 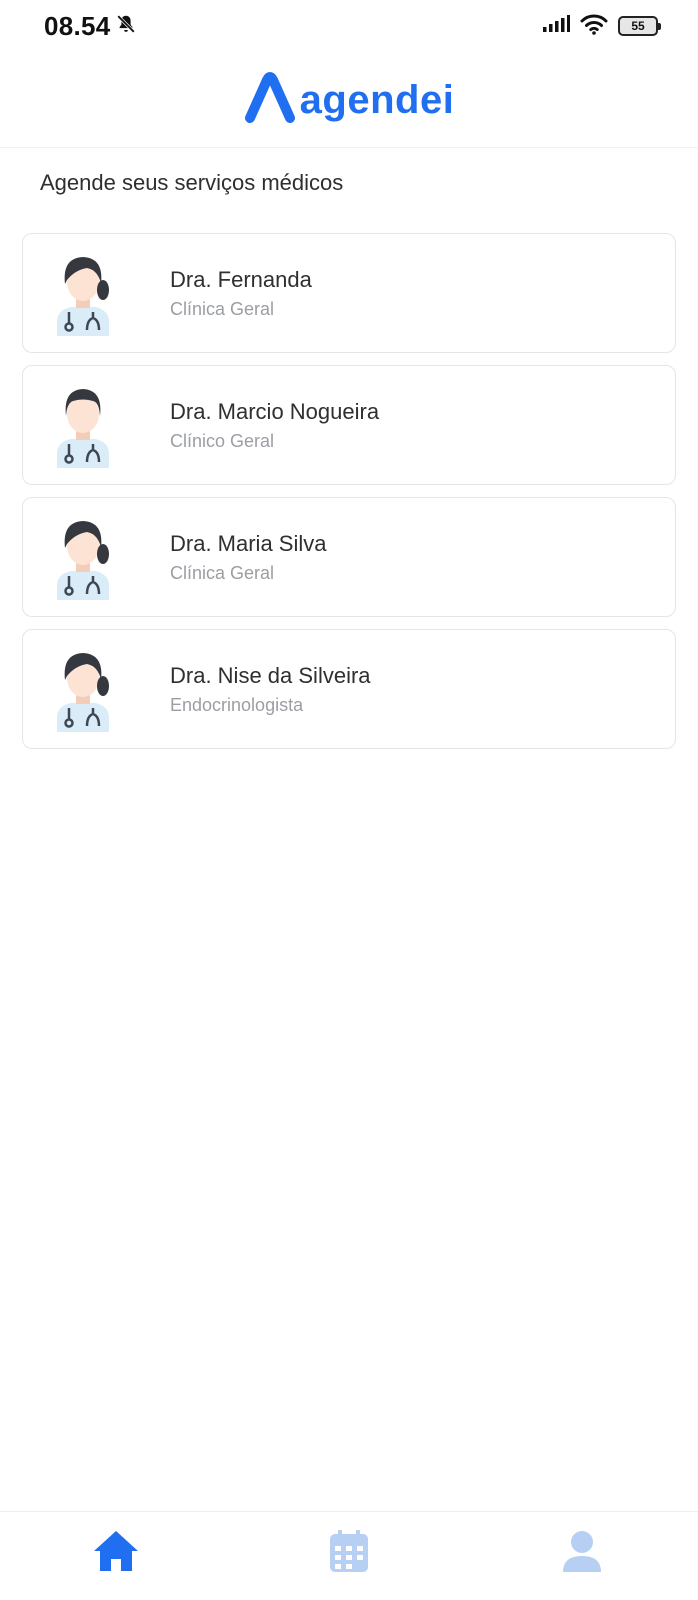 What do you see at coordinates (270, 689) in the screenshot?
I see `doctor-info: Dra. Nise da Silveira Endocrinologista` at bounding box center [270, 689].